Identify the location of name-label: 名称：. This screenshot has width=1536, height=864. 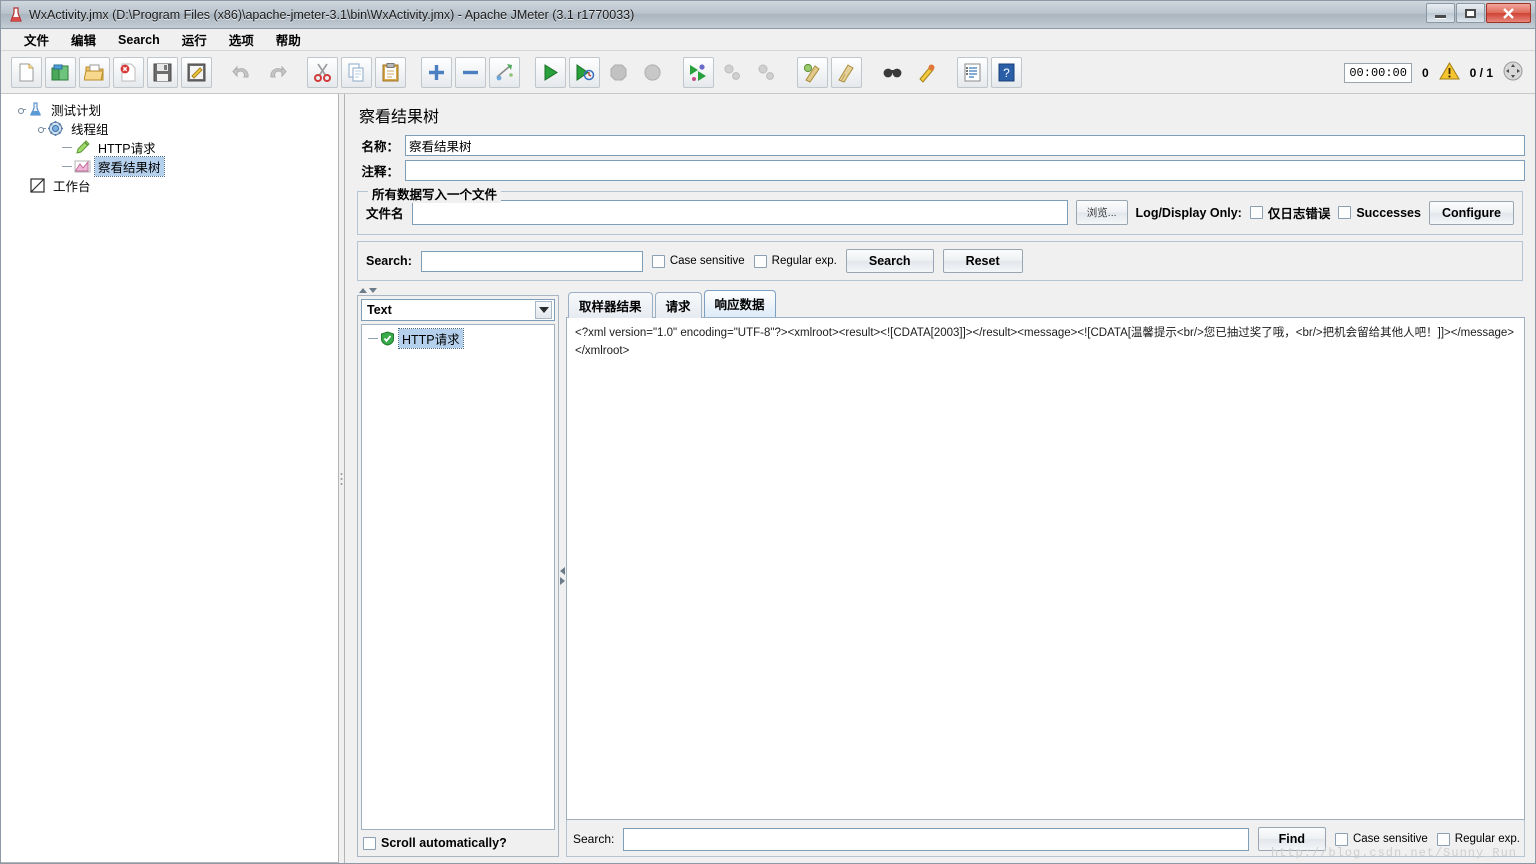
(380, 147).